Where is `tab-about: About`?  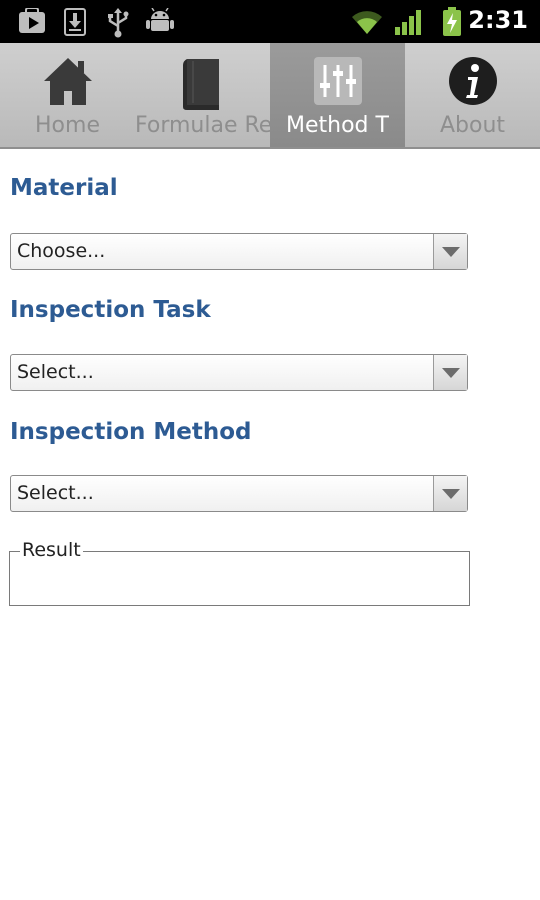
tab-about: About is located at coordinates (472, 95).